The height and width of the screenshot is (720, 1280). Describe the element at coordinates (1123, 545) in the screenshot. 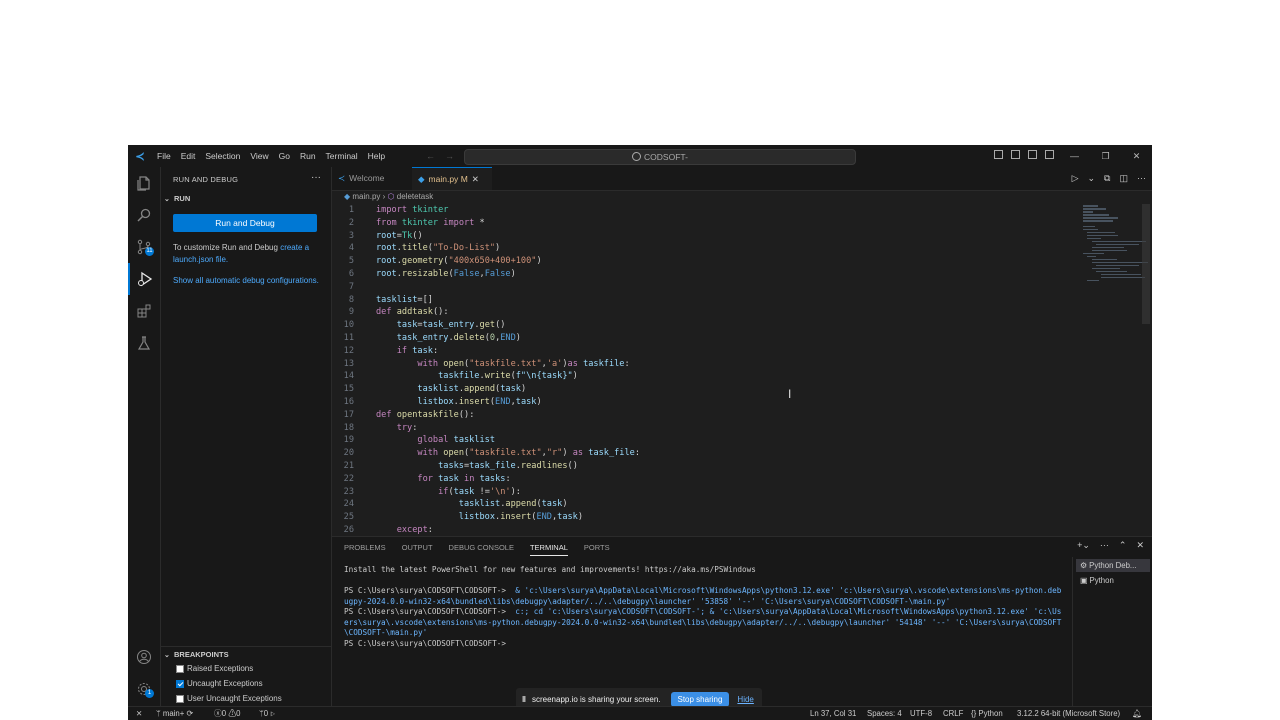

I see `maximize-panel-icon: ⌃` at that location.